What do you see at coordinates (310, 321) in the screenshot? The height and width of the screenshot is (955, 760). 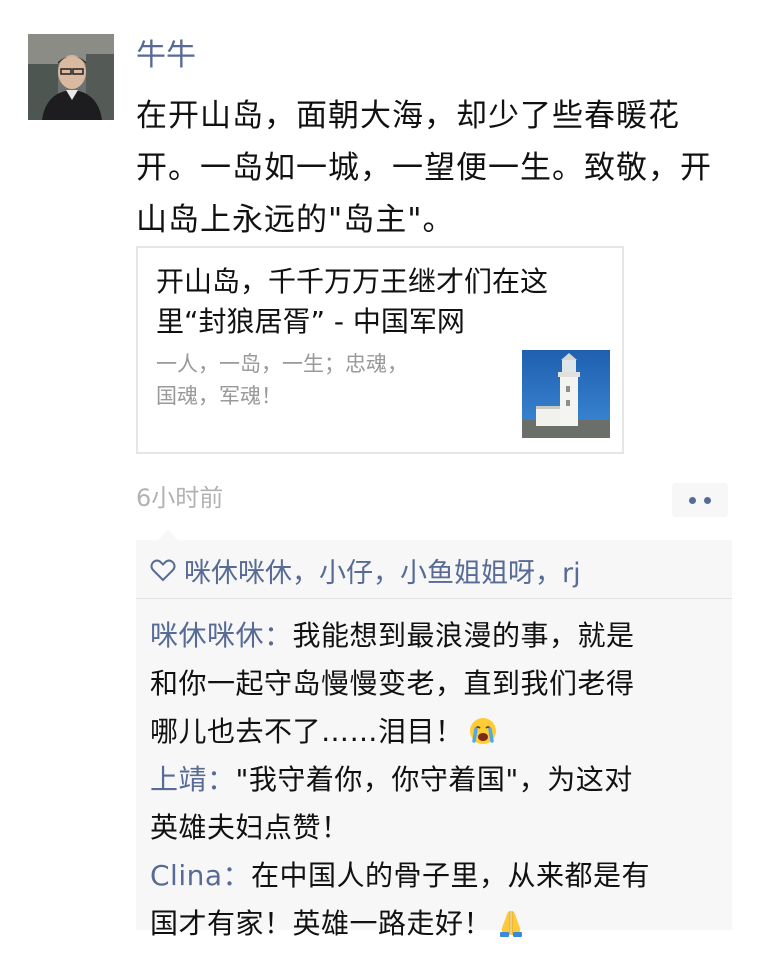 I see `link-card-title-line: 里“封狼居胥” - 中国军网` at bounding box center [310, 321].